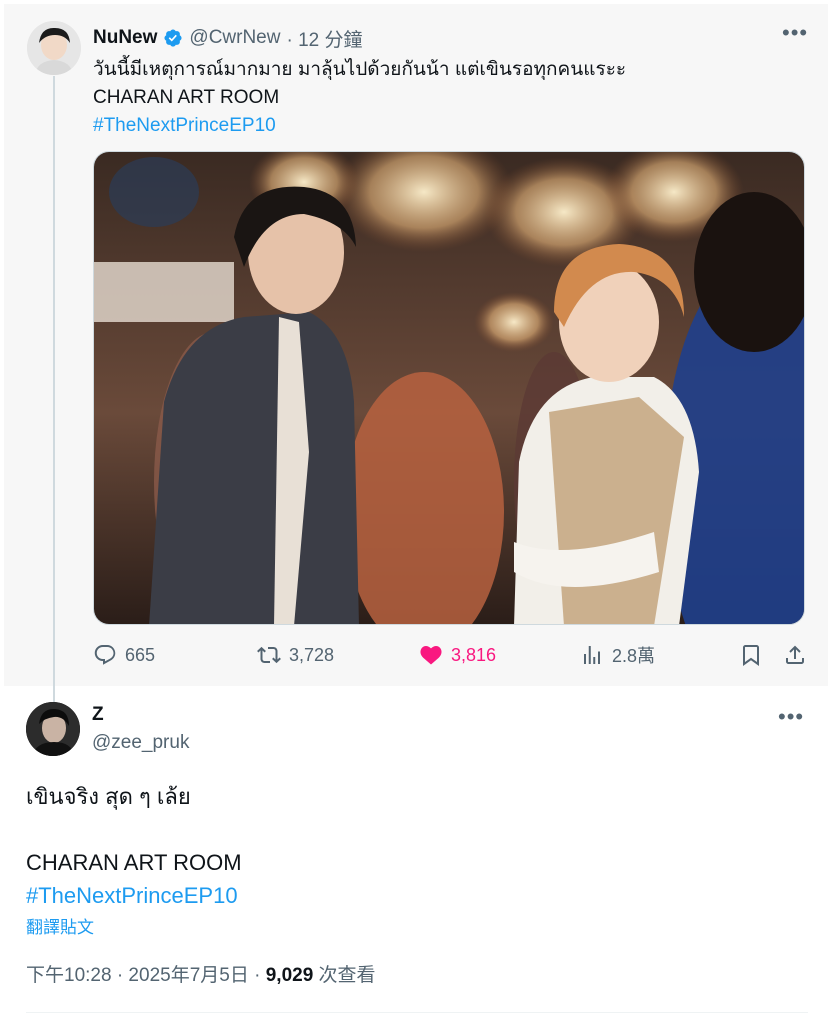 Image resolution: width=834 pixels, height=1019 pixels. What do you see at coordinates (186, 97) in the screenshot?
I see `tweet-text-line: CHARAN ART ROOM` at bounding box center [186, 97].